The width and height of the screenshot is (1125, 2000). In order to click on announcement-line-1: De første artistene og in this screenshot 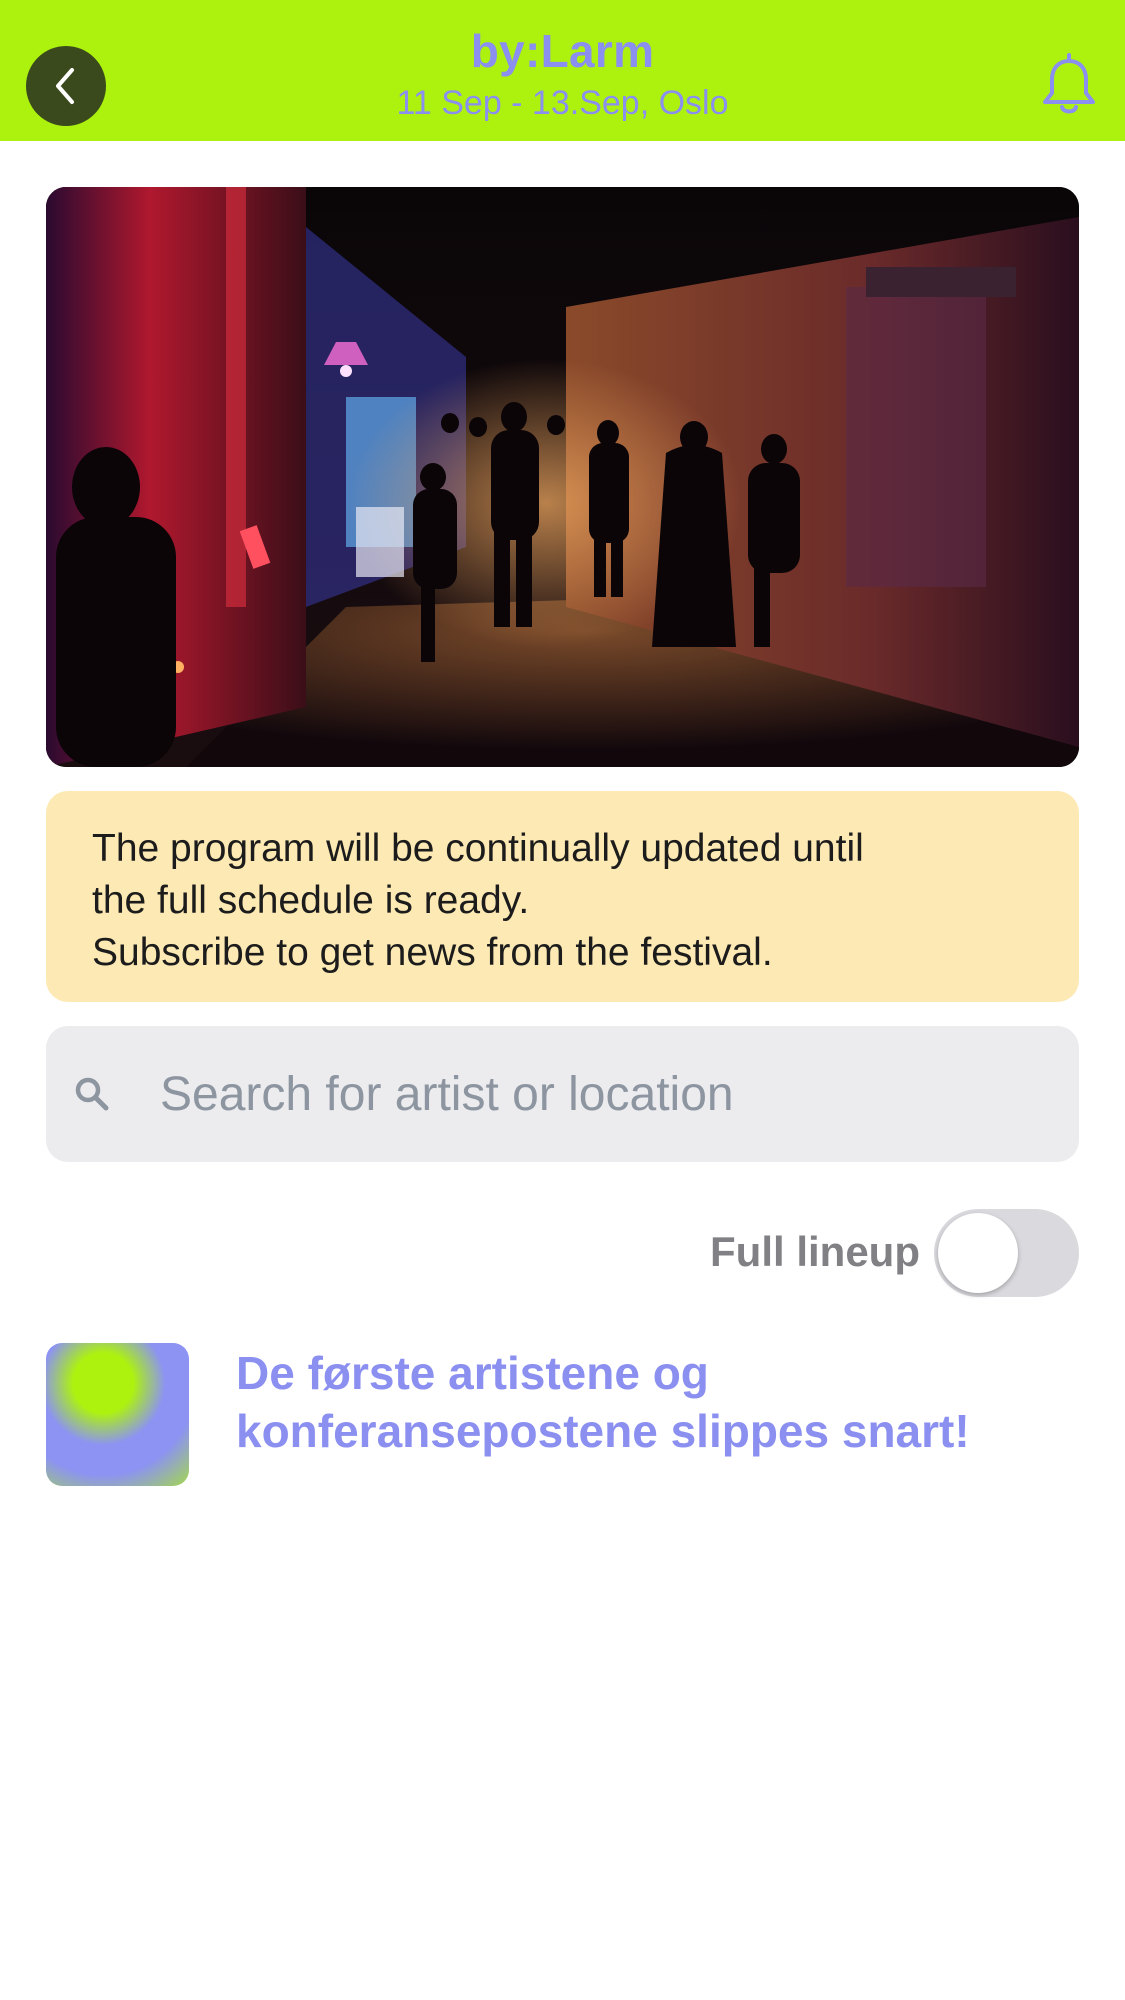, I will do `click(472, 1373)`.